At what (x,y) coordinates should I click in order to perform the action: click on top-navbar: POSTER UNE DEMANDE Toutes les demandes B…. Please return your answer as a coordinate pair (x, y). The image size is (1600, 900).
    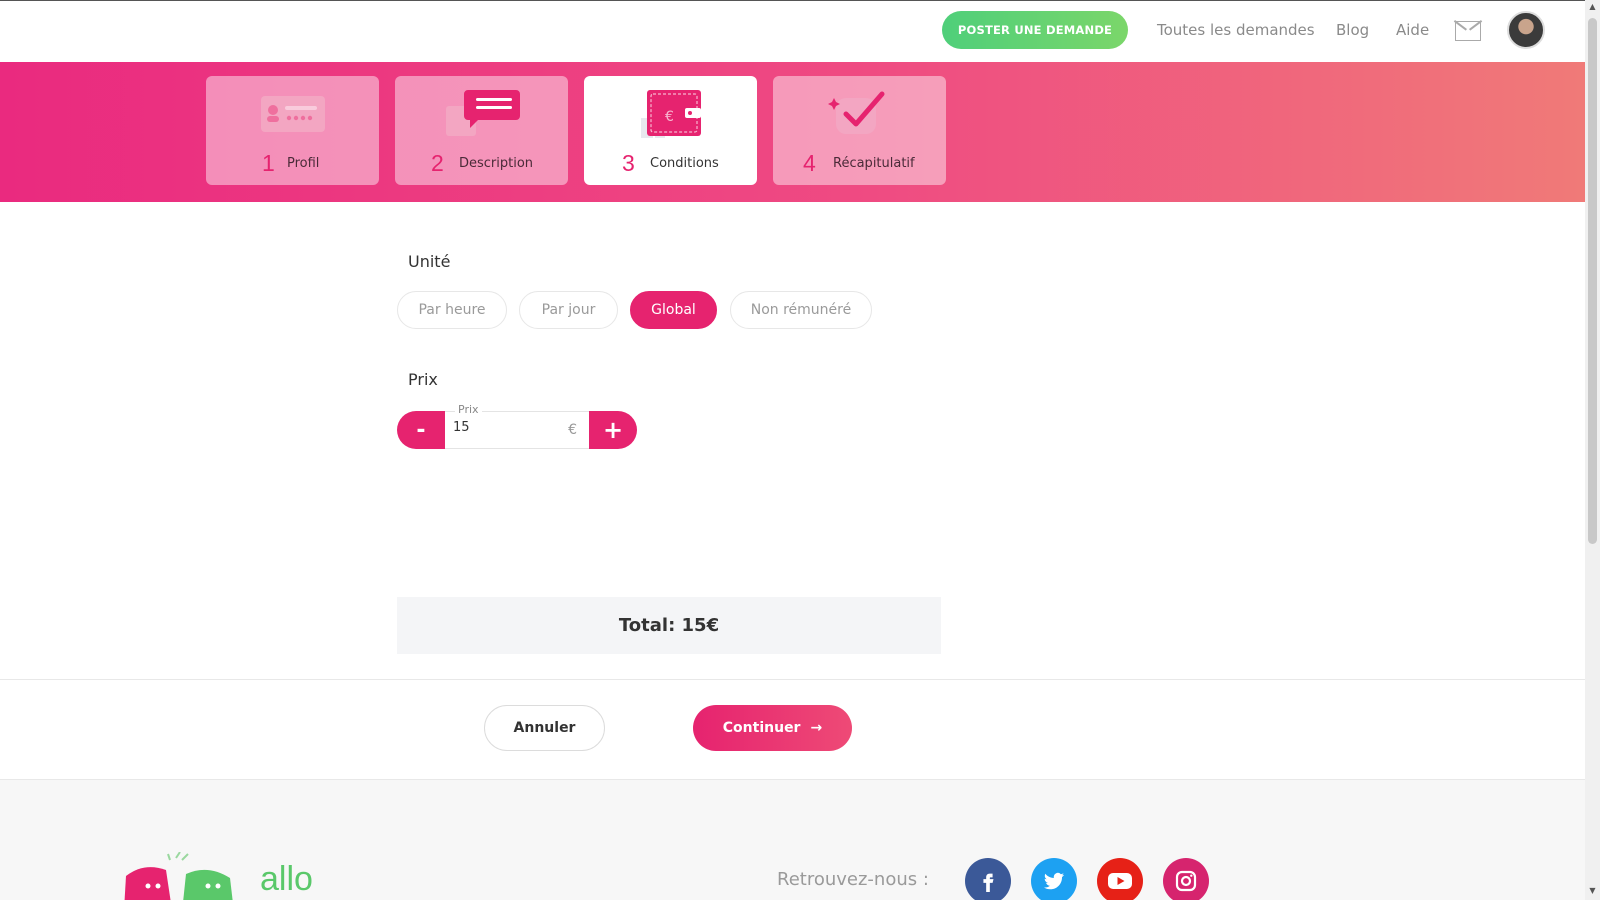
    Looking at the image, I should click on (792, 31).